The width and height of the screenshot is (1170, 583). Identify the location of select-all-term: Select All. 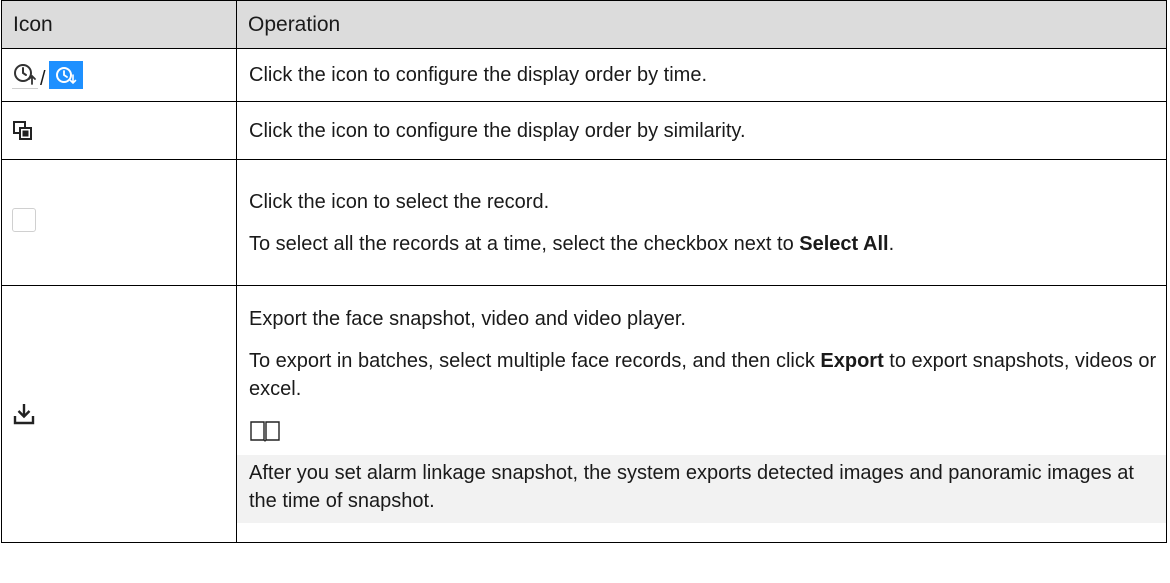
(844, 243).